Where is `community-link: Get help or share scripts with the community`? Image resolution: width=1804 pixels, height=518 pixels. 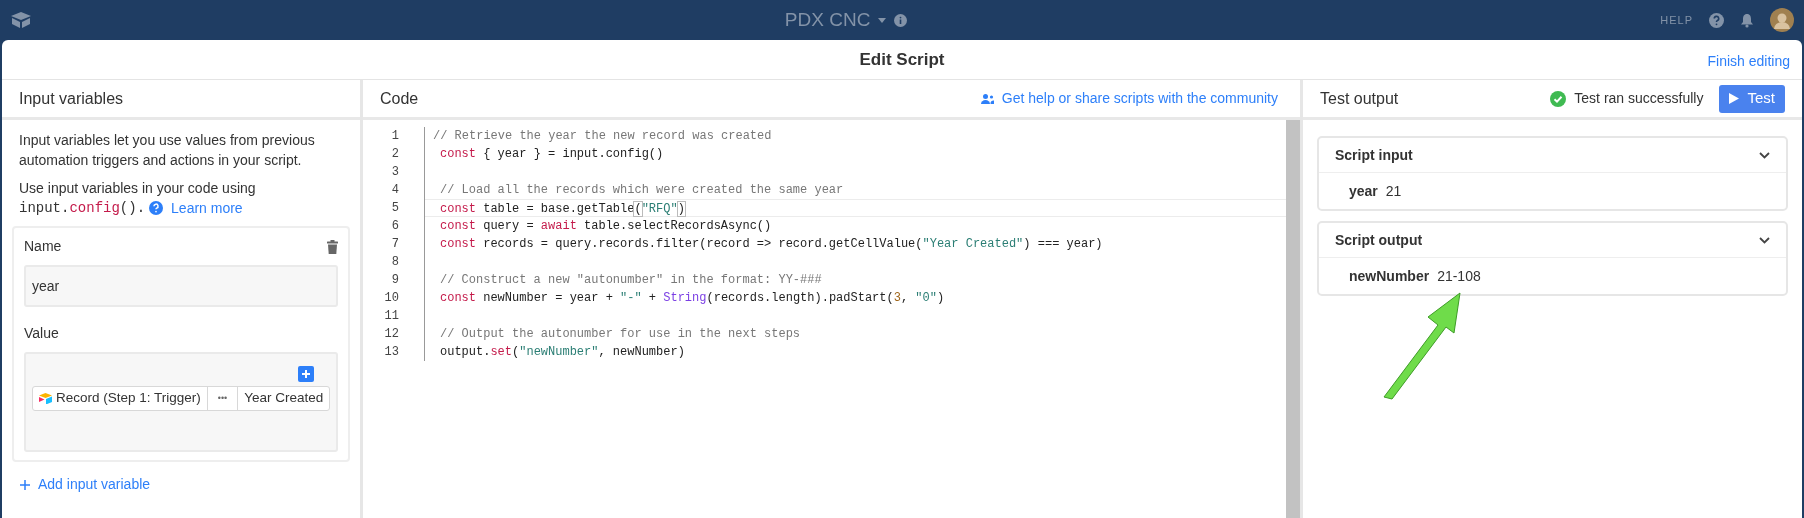 community-link: Get help or share scripts with the community is located at coordinates (1129, 98).